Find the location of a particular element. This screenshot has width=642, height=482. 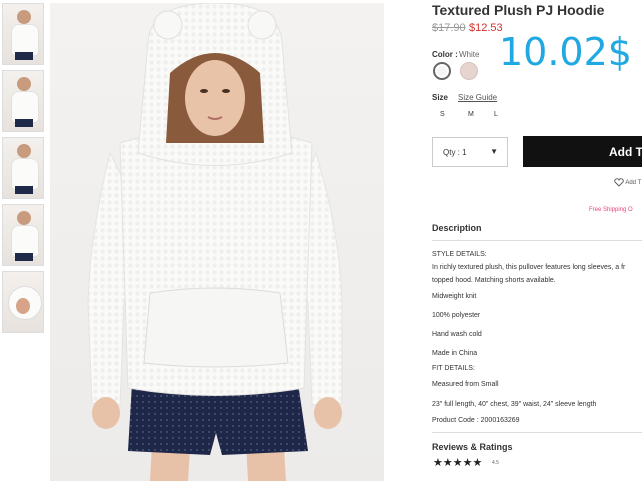

fit-measured-from: Measured from Small is located at coordinates (465, 384).